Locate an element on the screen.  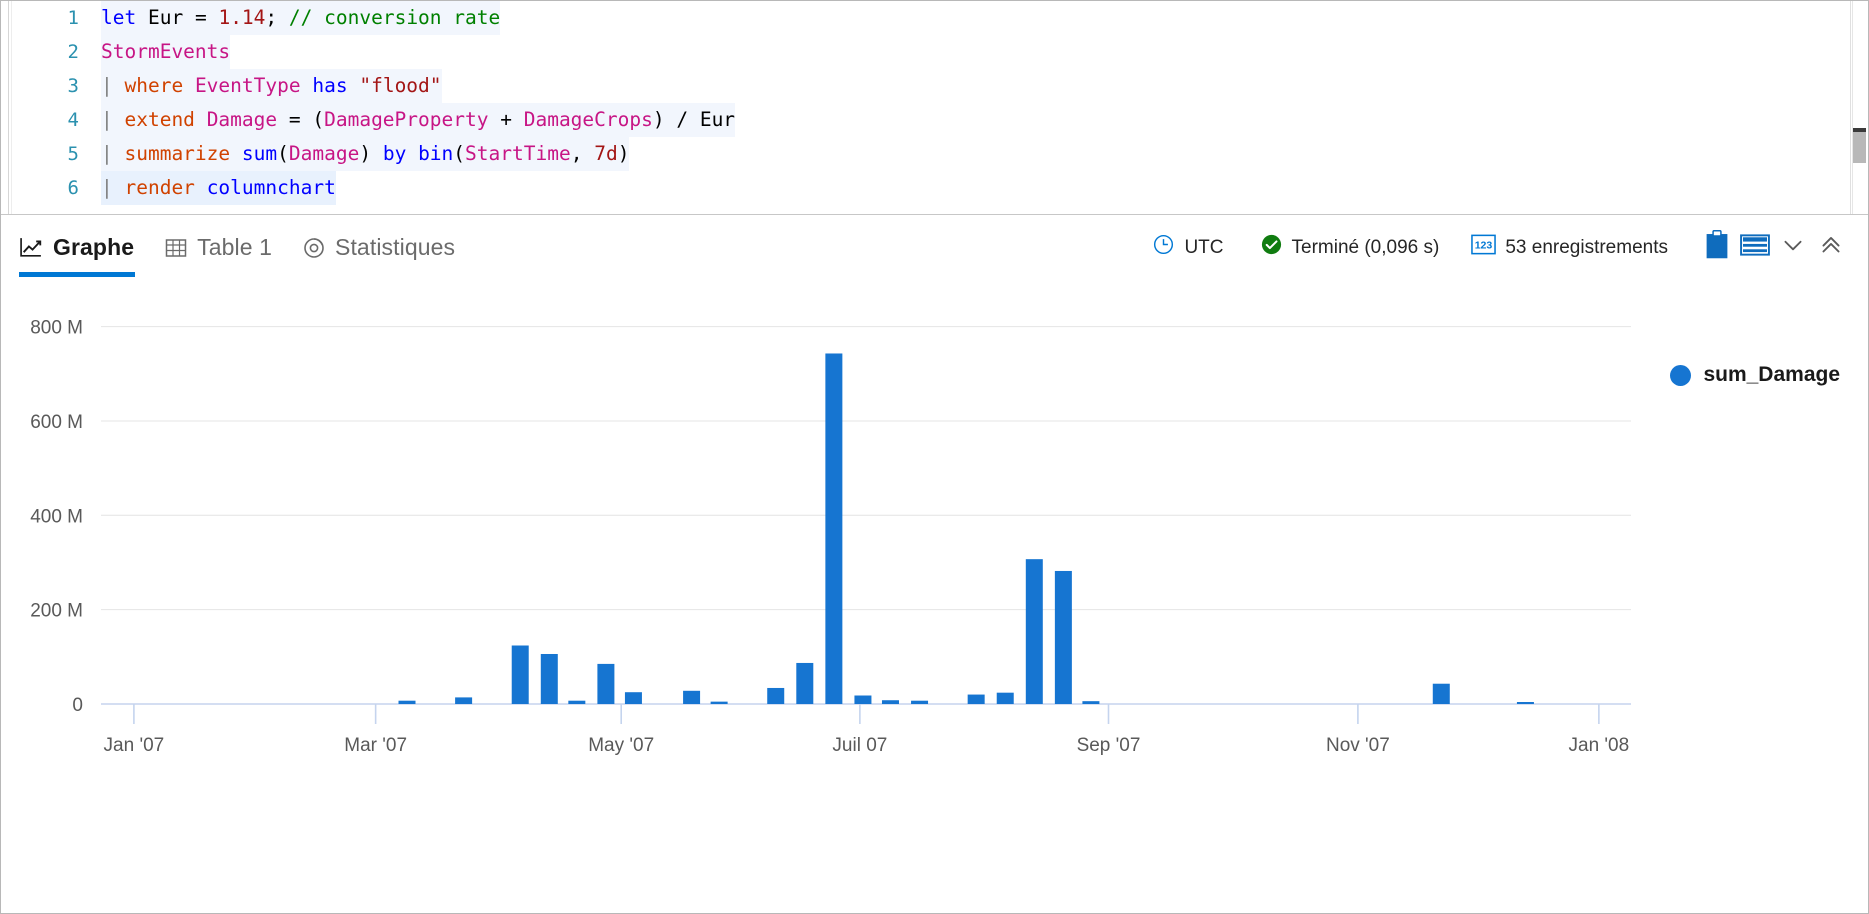
collapse-button is located at coordinates (1831, 248).